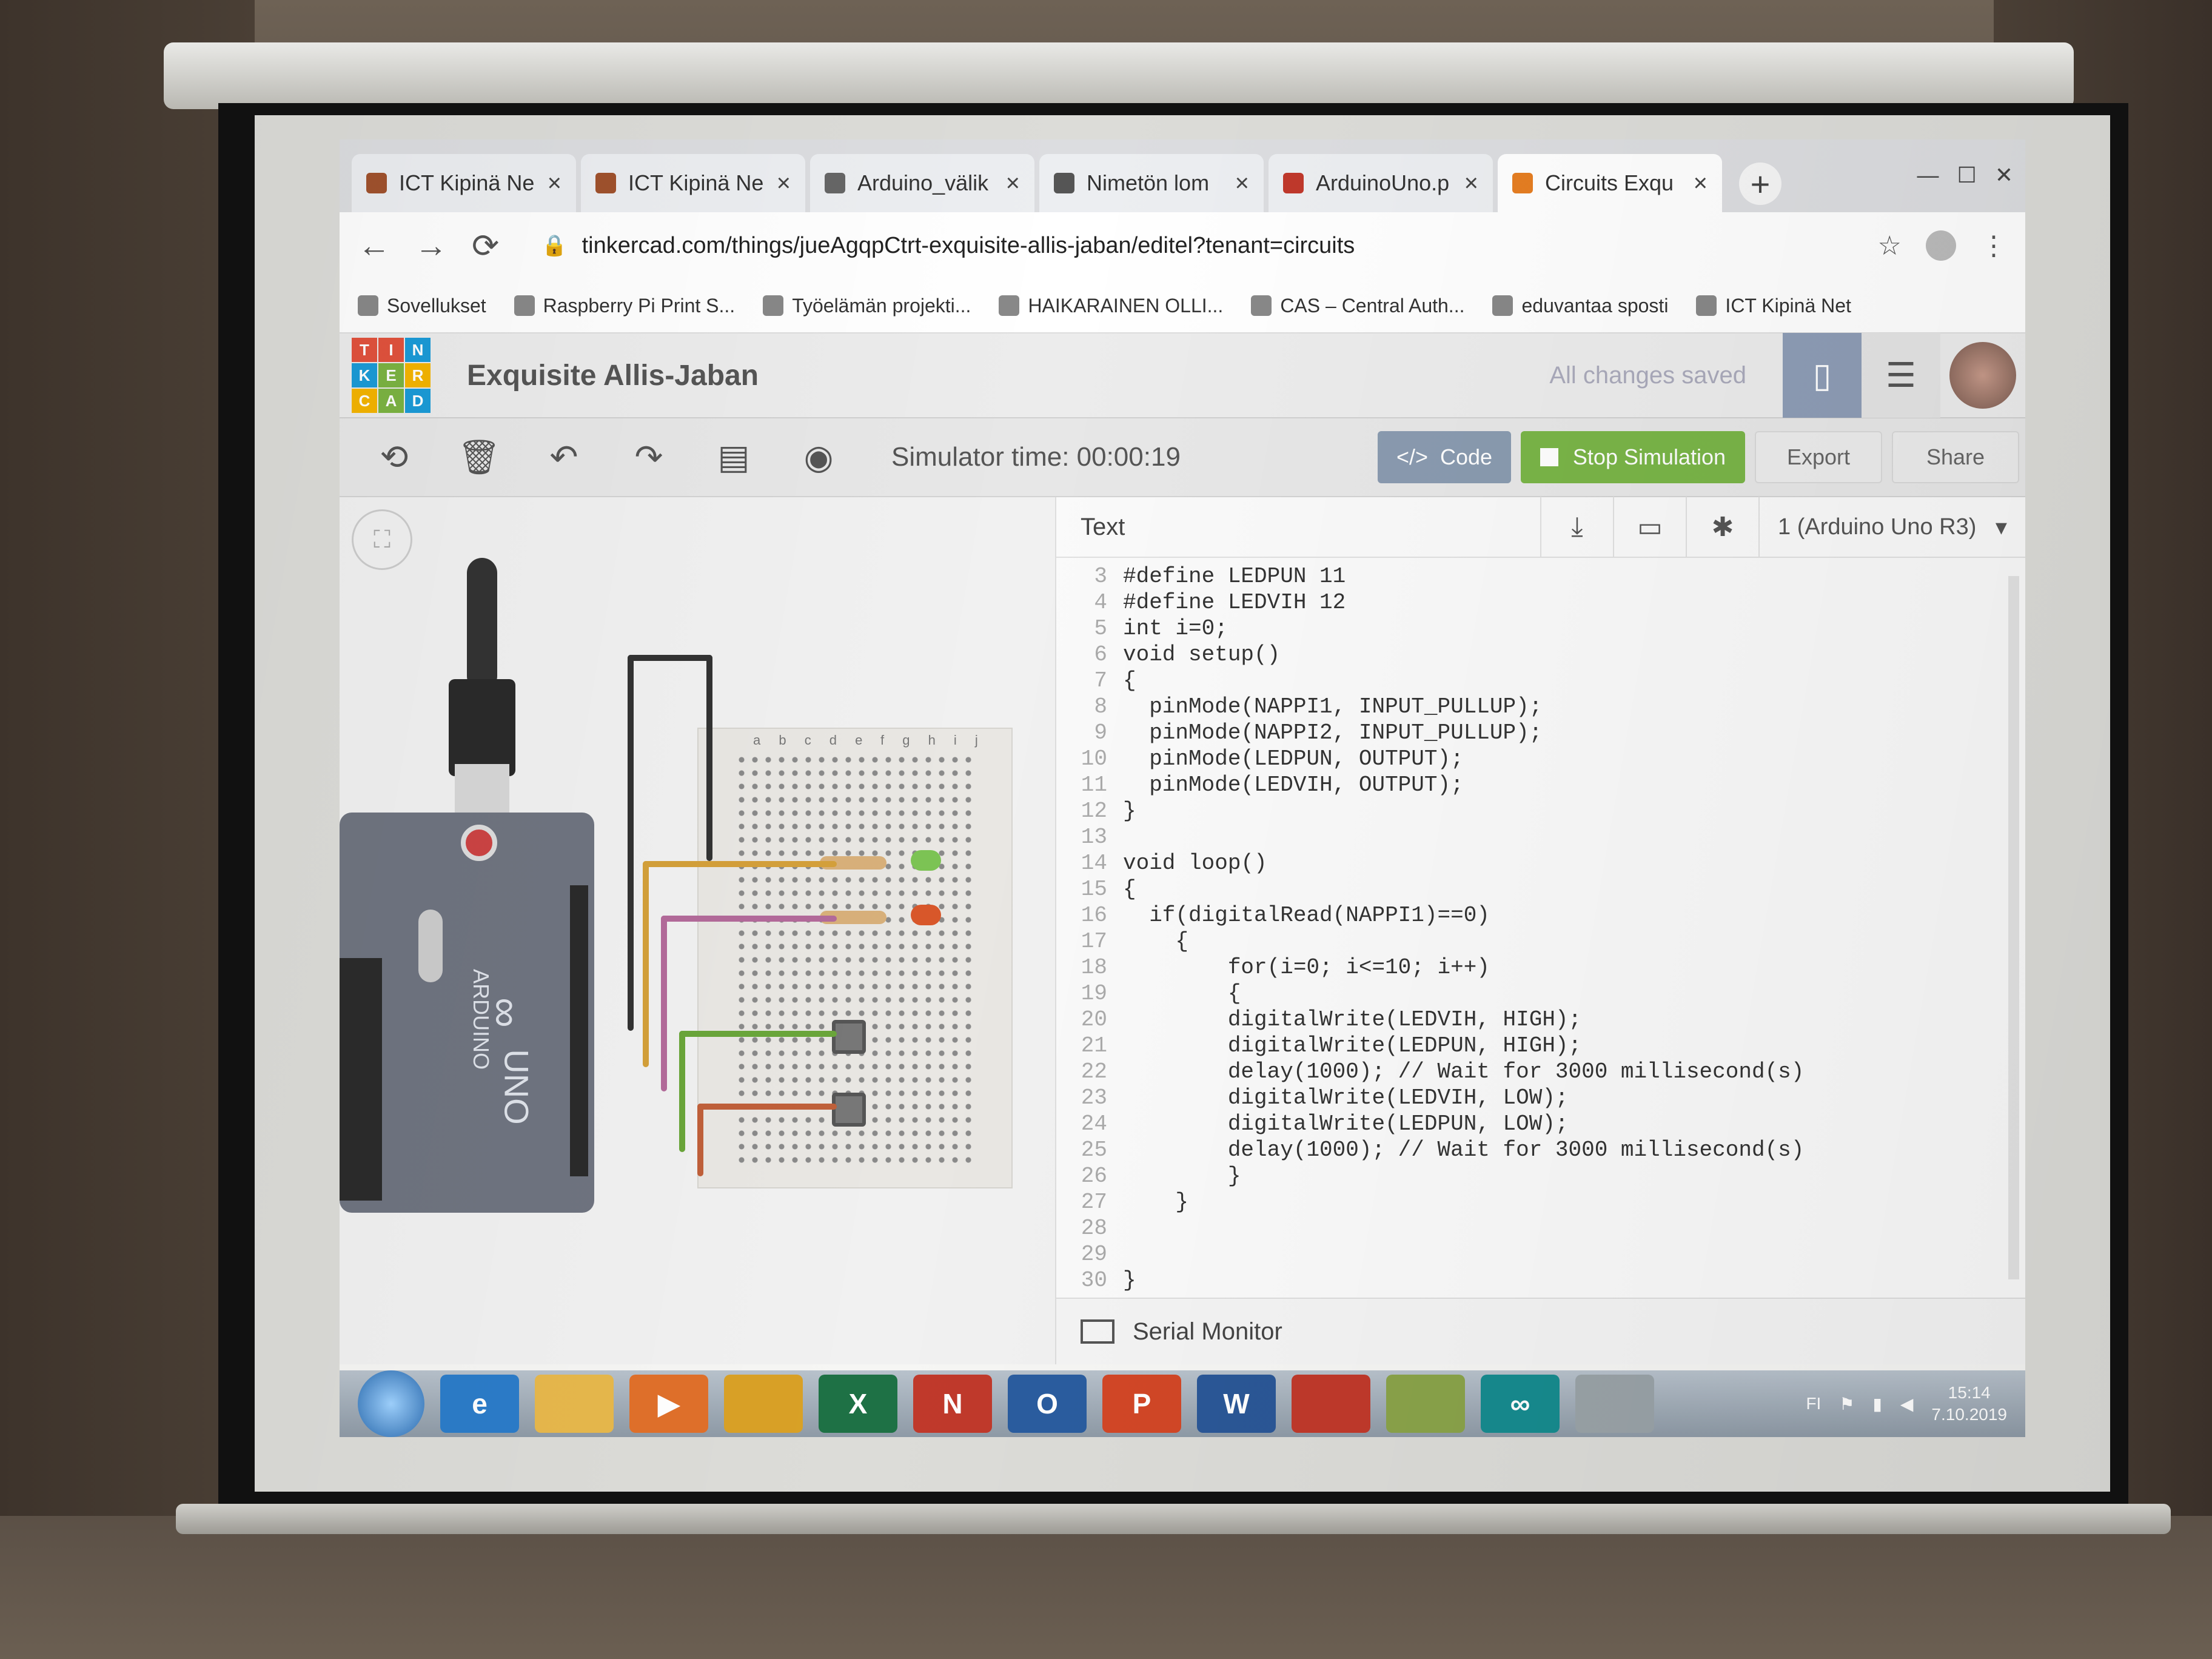  What do you see at coordinates (479, 1404) in the screenshot?
I see `internet-explorer-icon: e` at bounding box center [479, 1404].